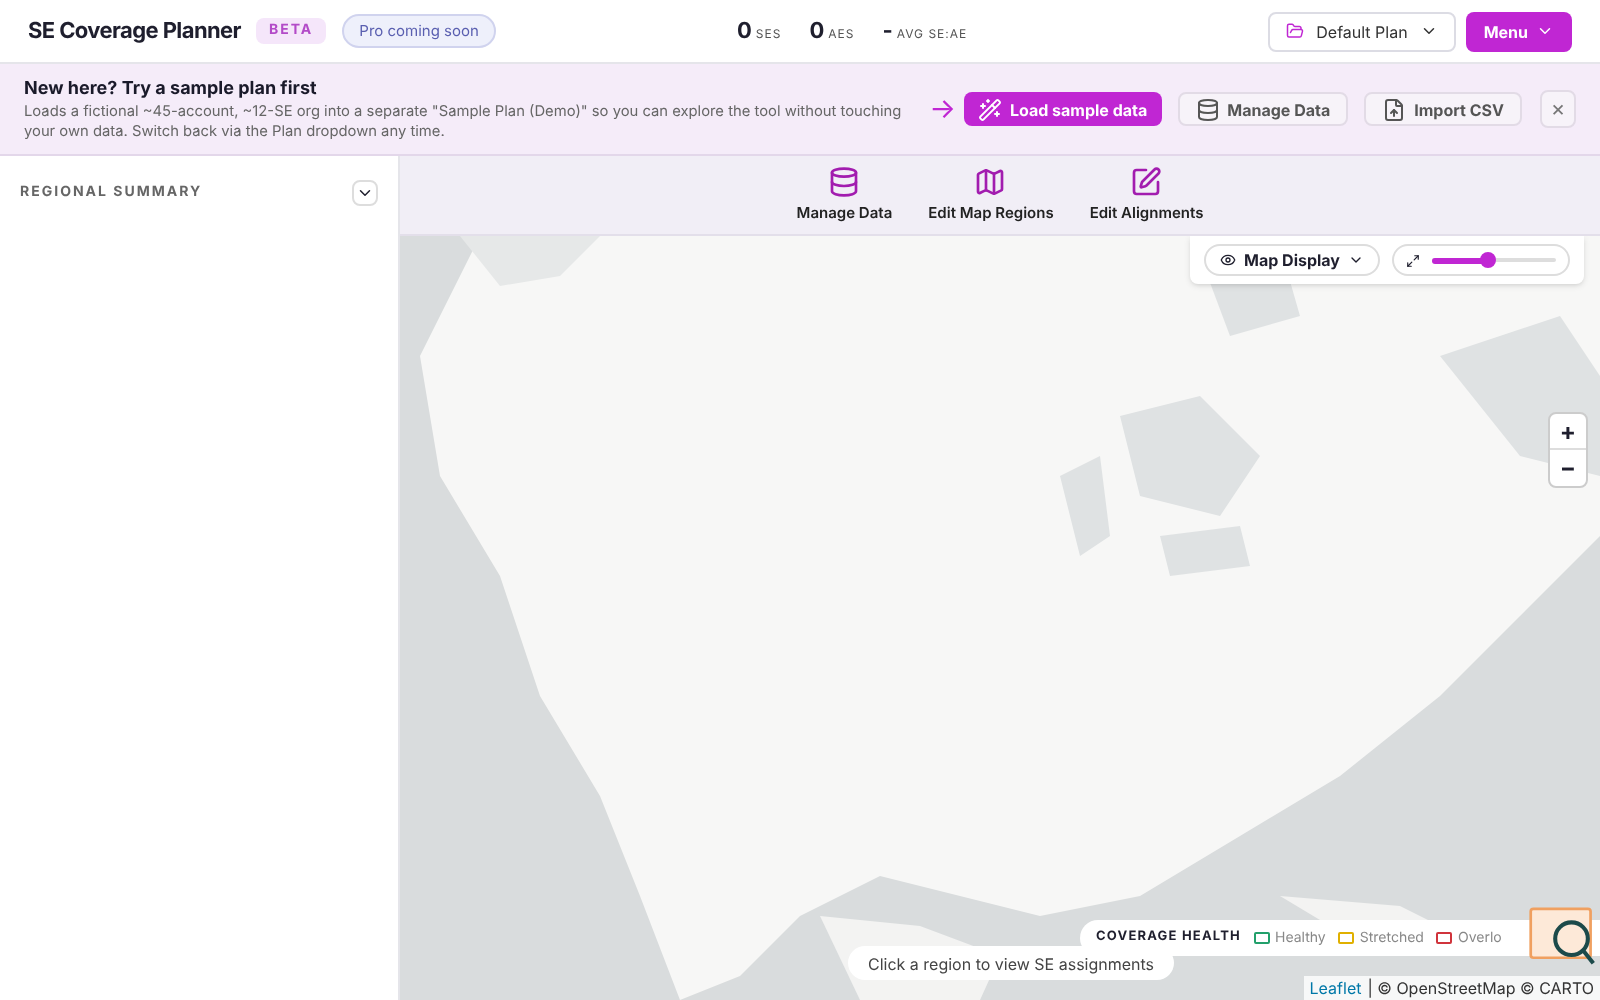  Describe the element at coordinates (1394, 109) in the screenshot. I see `file-icon` at that location.